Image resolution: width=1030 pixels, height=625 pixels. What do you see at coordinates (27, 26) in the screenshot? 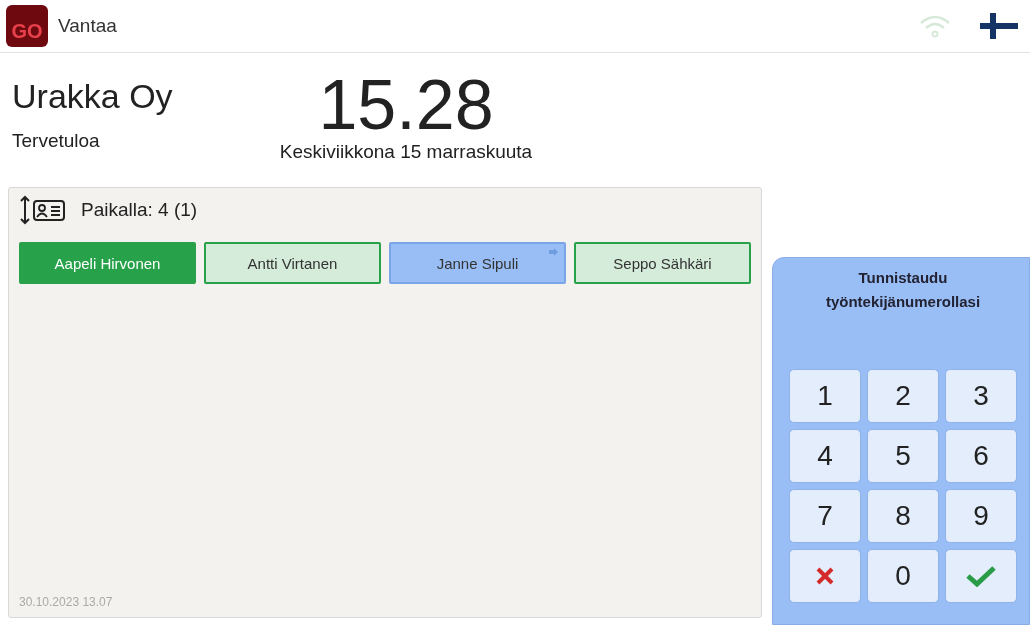
I see `app-logo: GO` at bounding box center [27, 26].